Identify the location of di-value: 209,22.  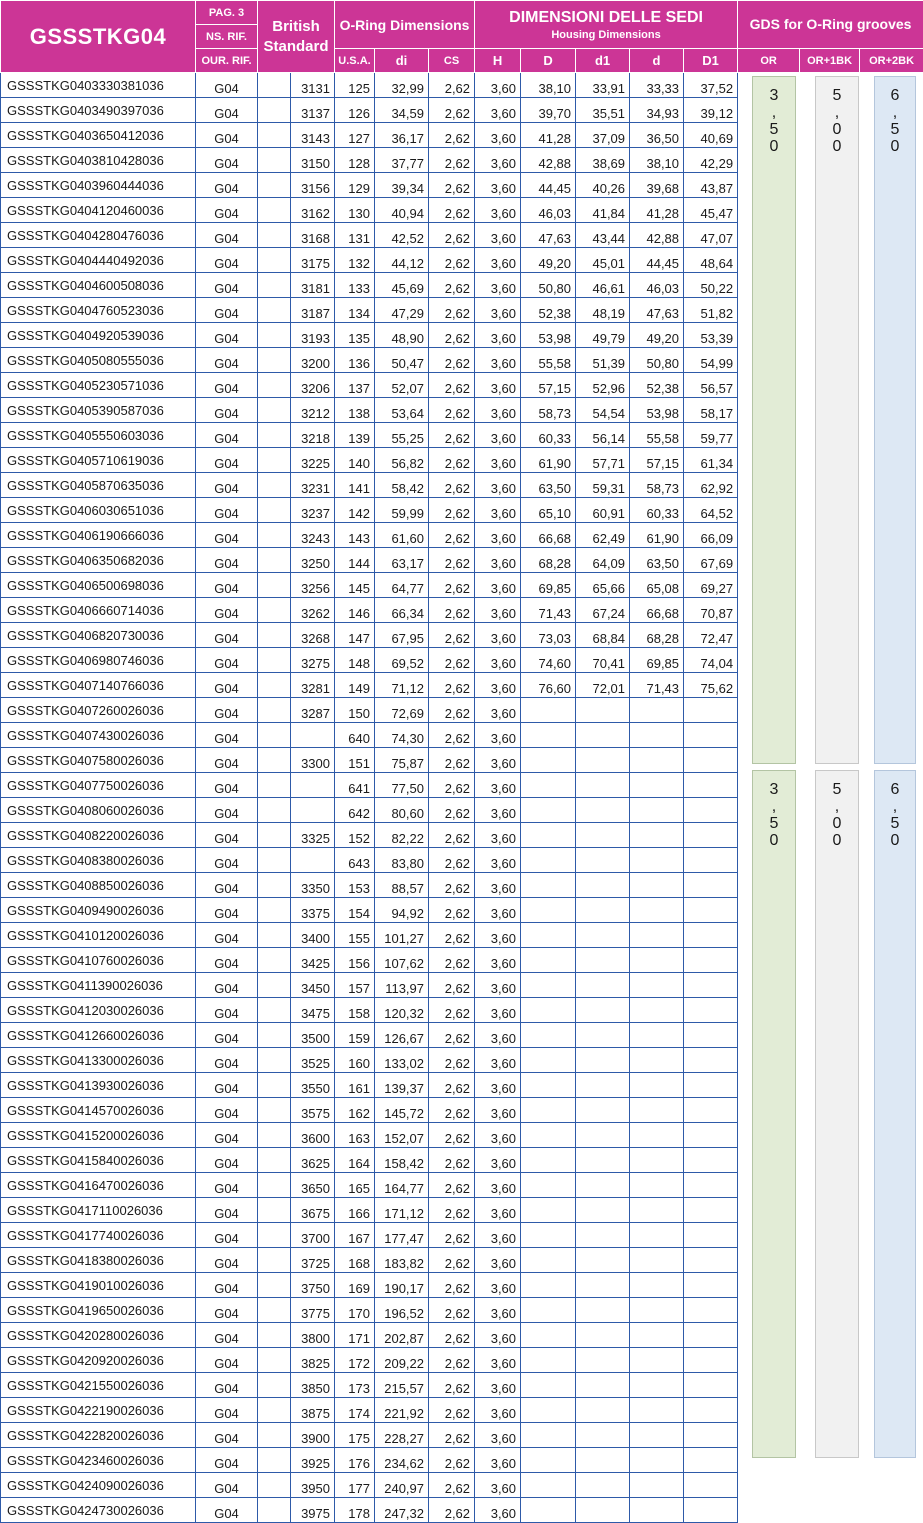
(402, 1360).